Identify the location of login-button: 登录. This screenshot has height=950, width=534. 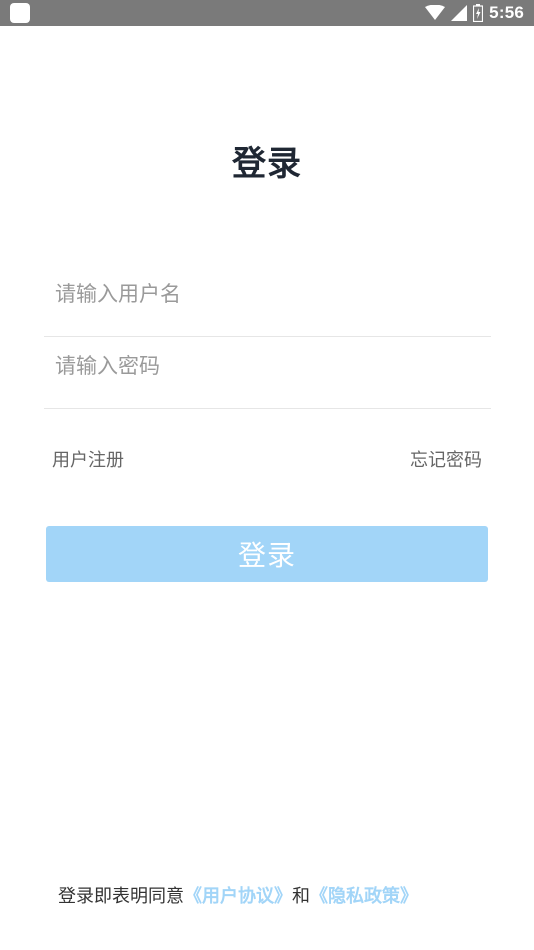
(267, 554).